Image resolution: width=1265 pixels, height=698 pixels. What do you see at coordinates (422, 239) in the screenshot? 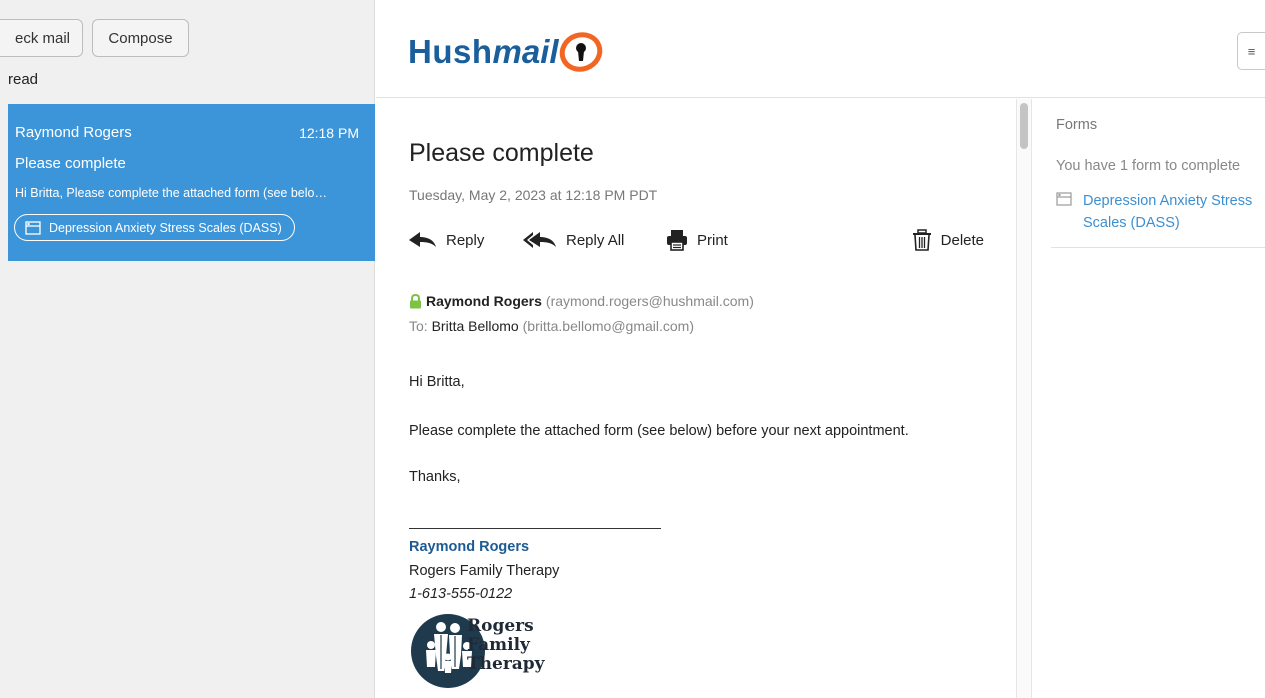
I see `reply-icon` at bounding box center [422, 239].